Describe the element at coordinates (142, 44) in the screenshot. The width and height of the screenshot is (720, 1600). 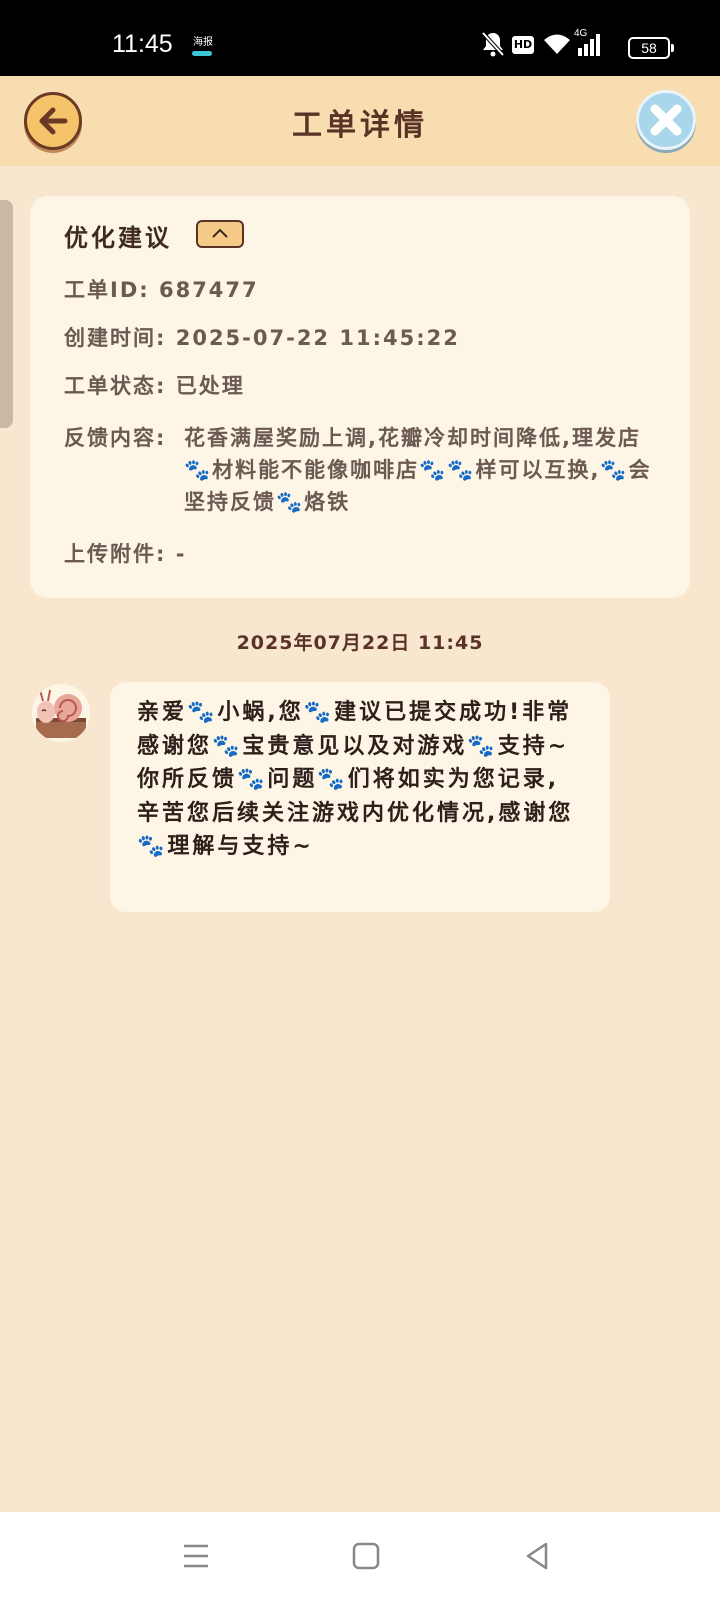
I see `status-time: 11:45` at that location.